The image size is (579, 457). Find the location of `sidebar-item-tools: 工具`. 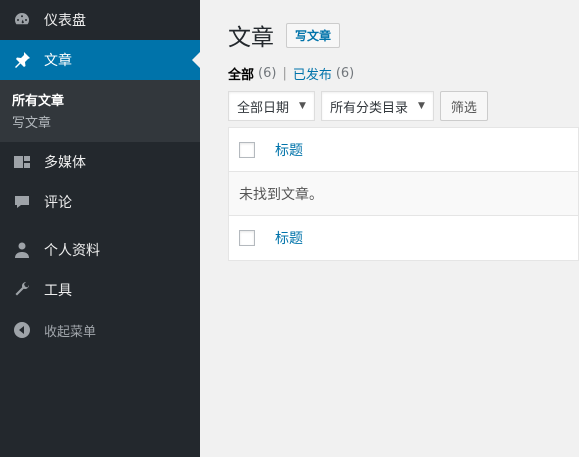

sidebar-item-tools: 工具 is located at coordinates (100, 290).